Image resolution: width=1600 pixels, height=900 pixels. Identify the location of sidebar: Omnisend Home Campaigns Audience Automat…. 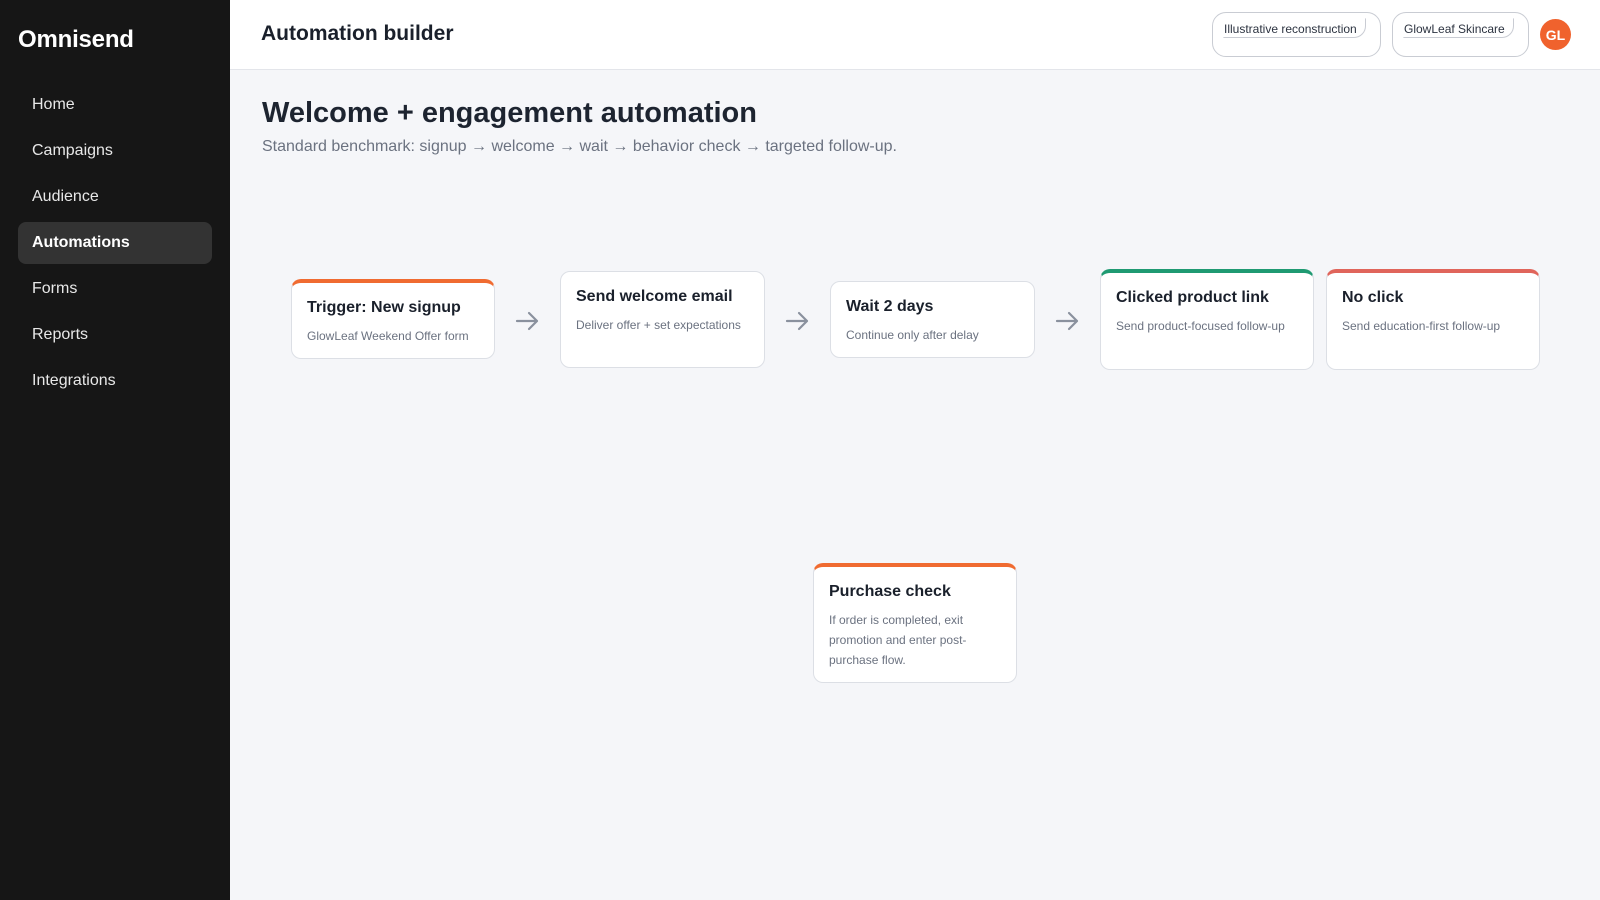
(115, 450).